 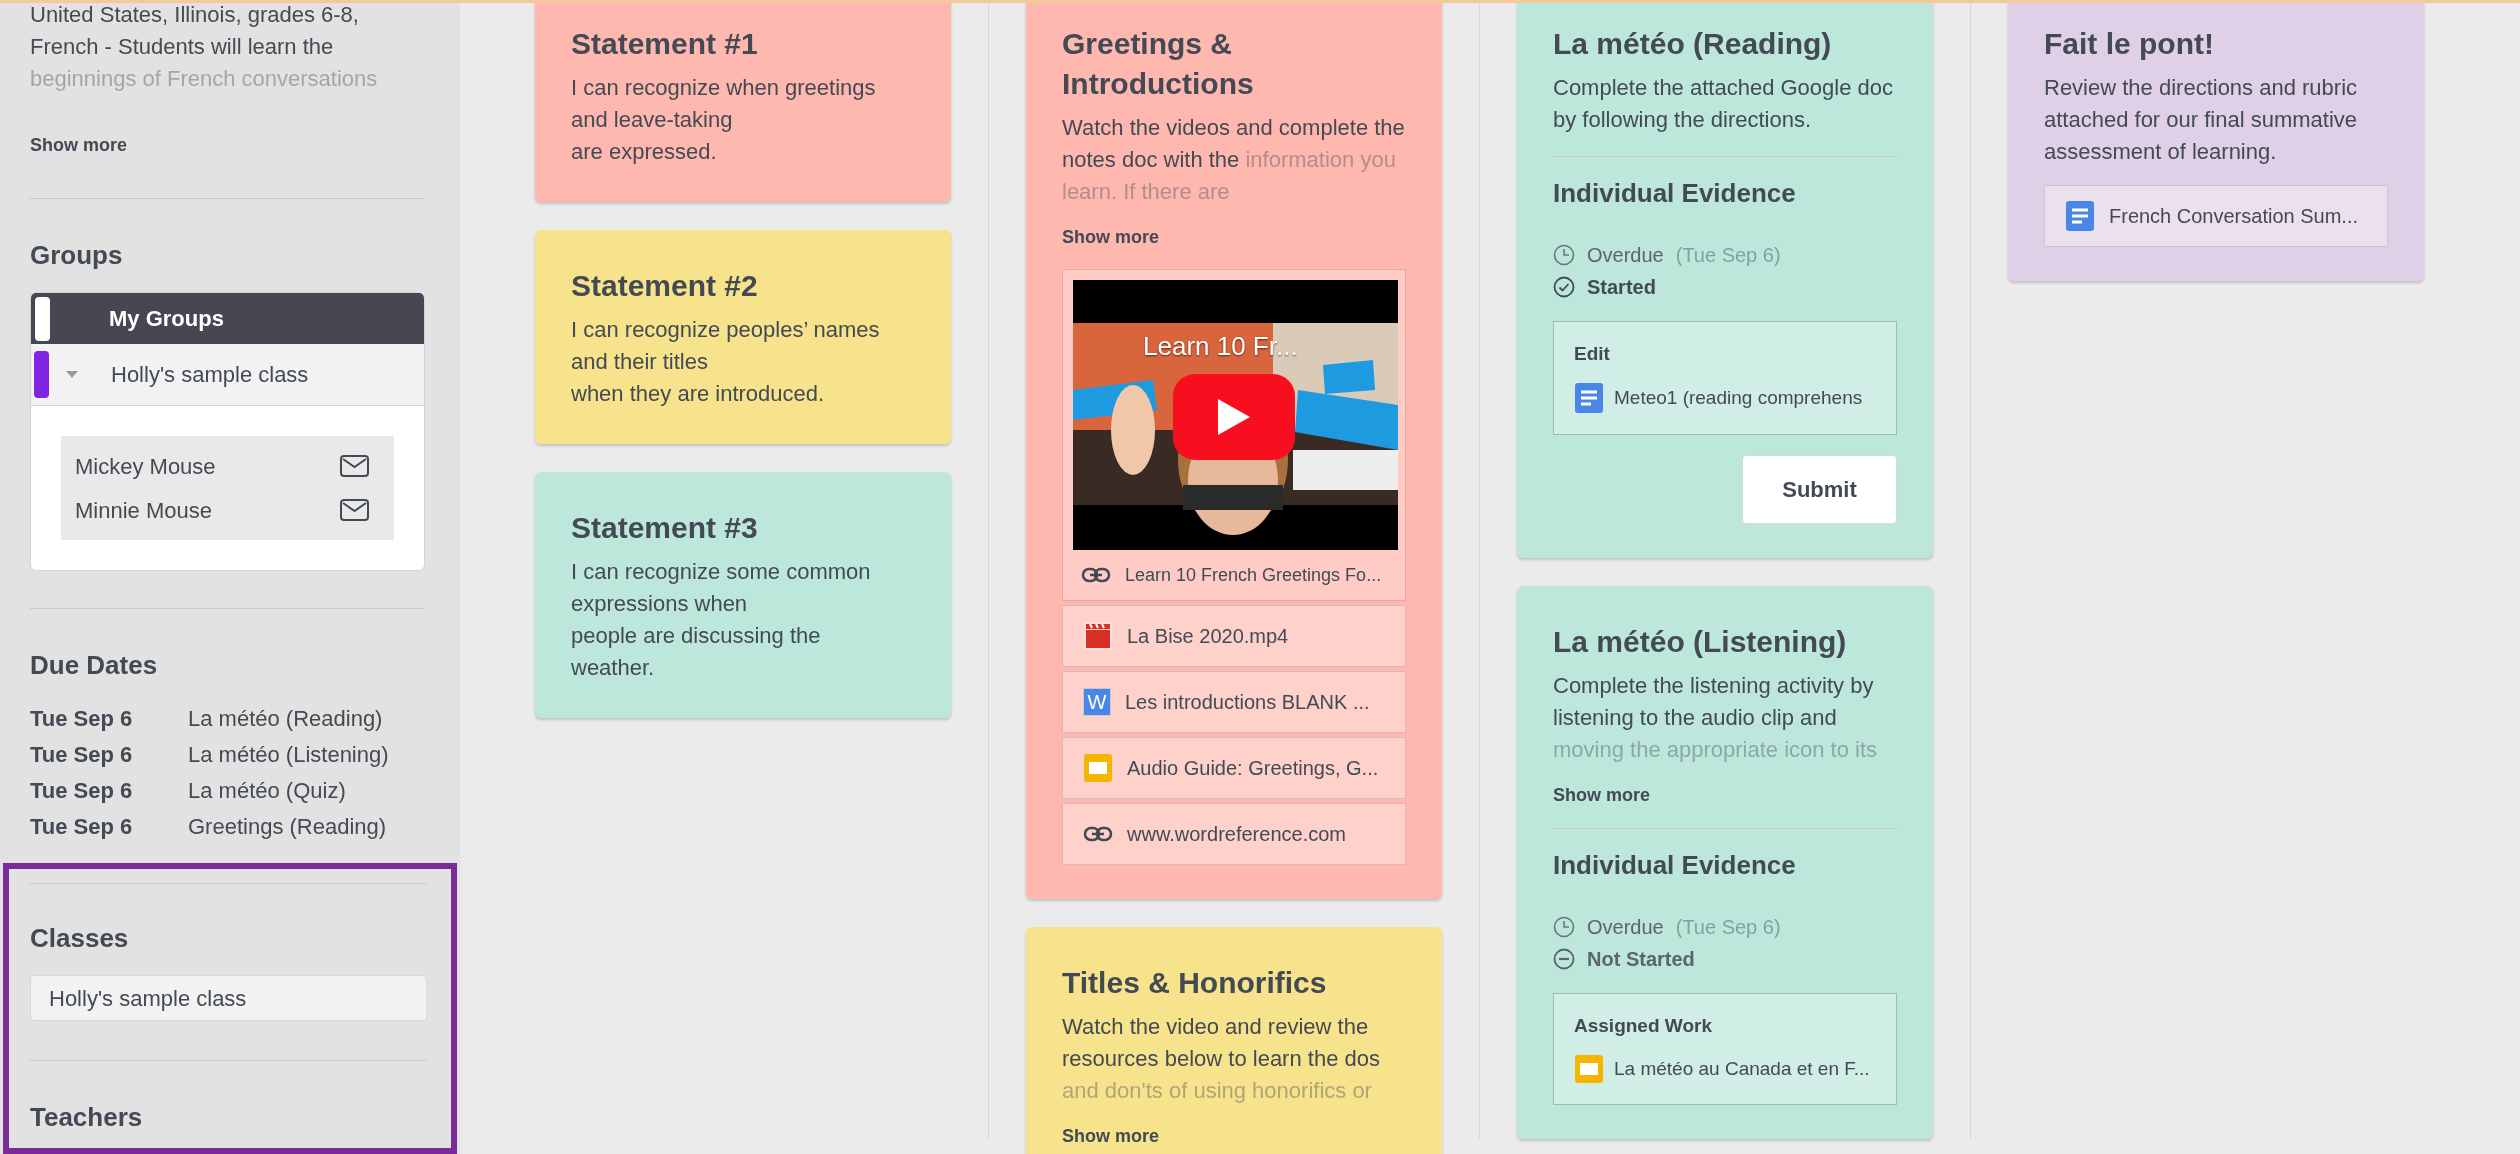 I want to click on class-item: Holly's sample class, so click(x=228, y=998).